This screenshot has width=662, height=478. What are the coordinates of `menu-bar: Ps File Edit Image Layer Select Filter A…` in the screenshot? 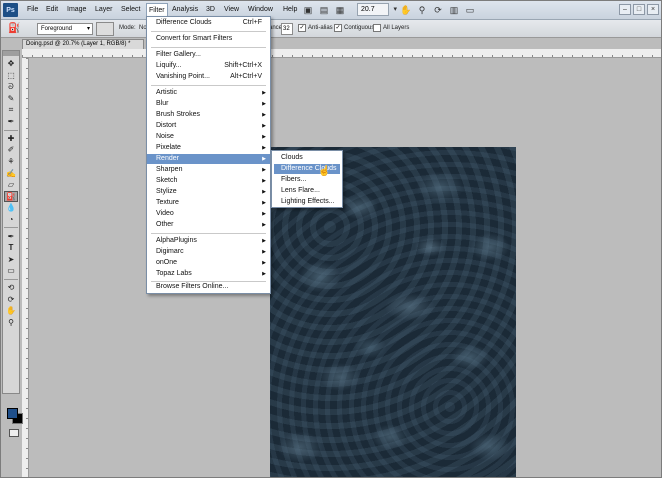 It's located at (331, 10).